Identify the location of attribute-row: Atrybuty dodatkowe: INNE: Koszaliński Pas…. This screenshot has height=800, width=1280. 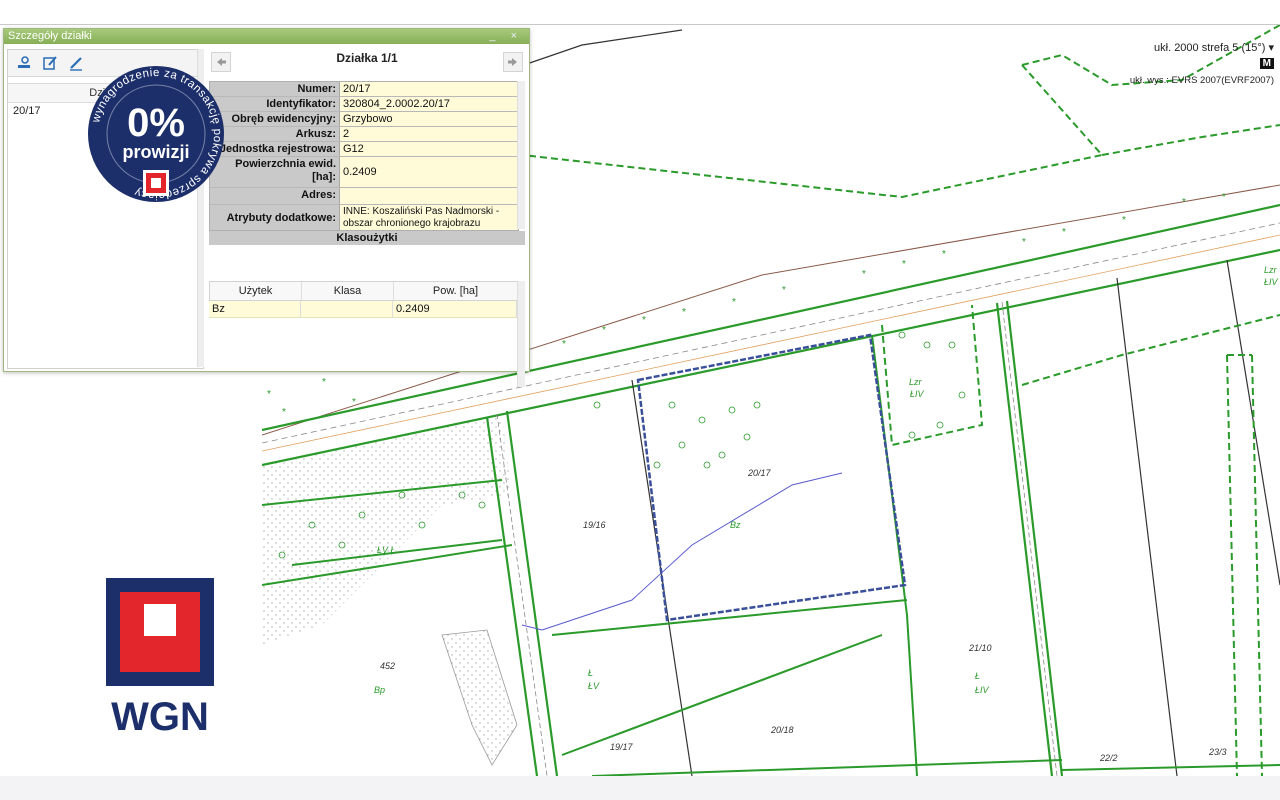
(364, 217).